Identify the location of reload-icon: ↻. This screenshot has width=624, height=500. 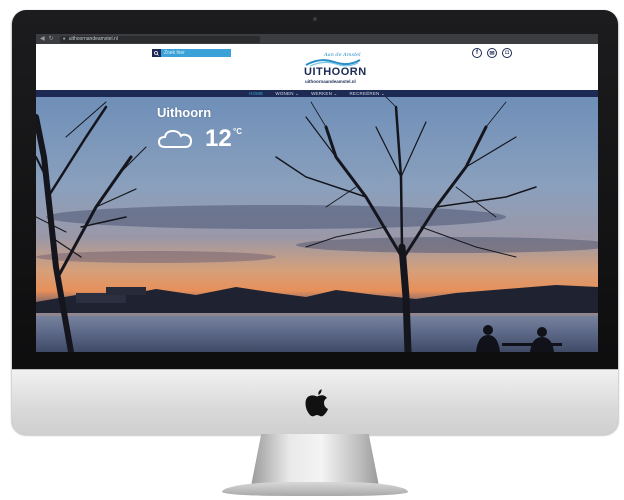
(51, 39).